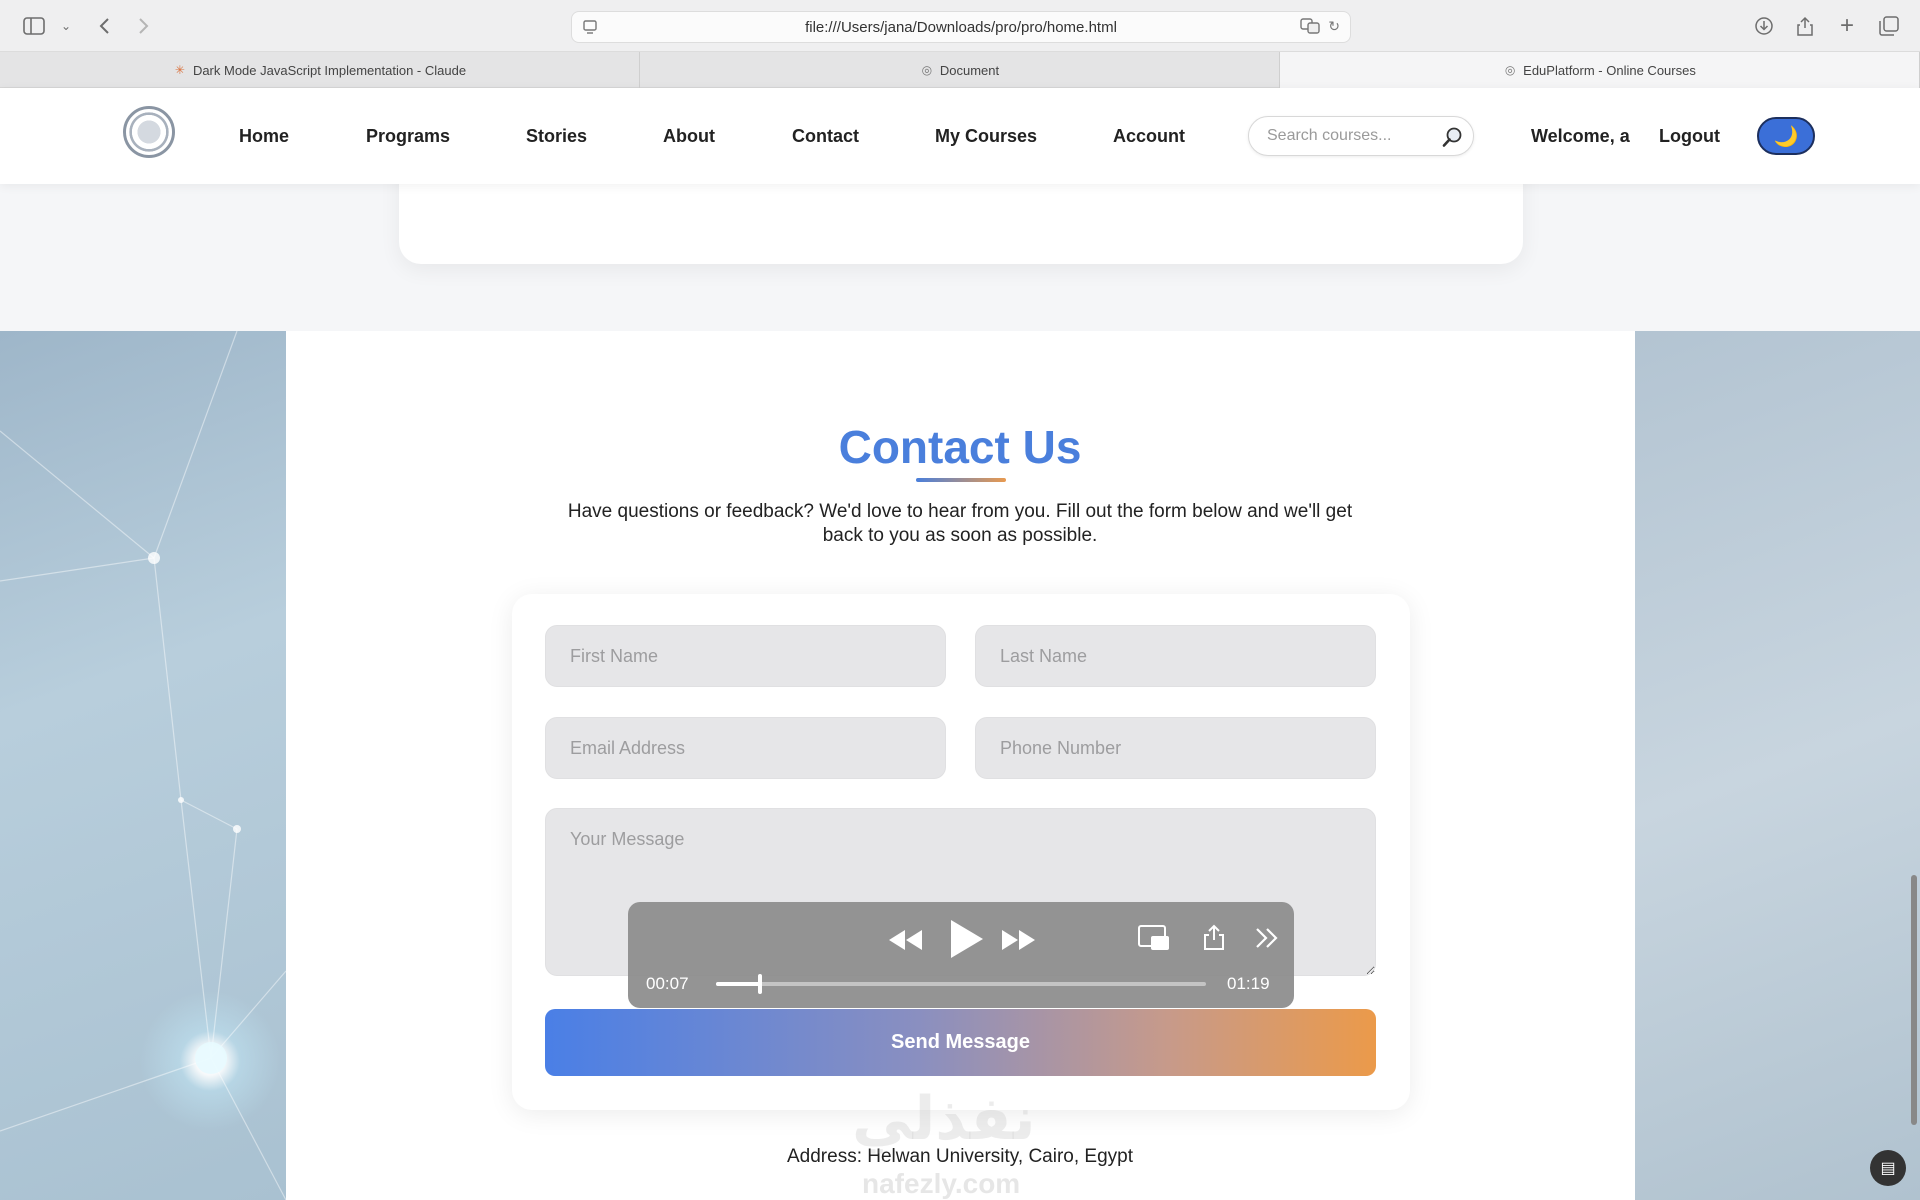  Describe the element at coordinates (1609, 70) in the screenshot. I see `tab-label: EduPlatform - Online Courses` at that location.